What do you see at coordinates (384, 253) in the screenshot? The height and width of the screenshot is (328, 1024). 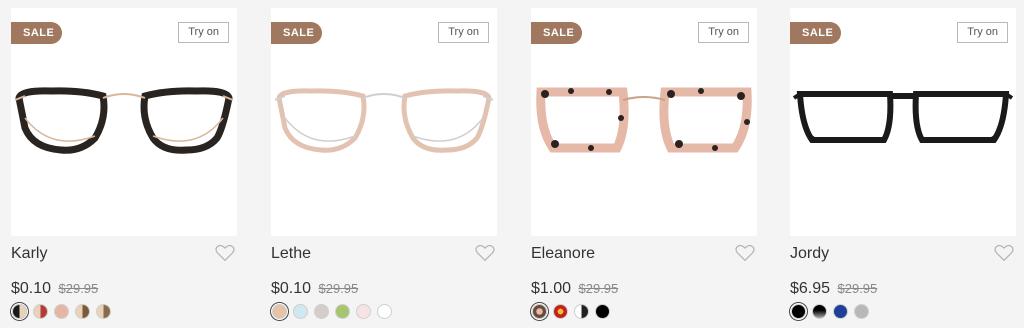 I see `product-name: Lethe` at bounding box center [384, 253].